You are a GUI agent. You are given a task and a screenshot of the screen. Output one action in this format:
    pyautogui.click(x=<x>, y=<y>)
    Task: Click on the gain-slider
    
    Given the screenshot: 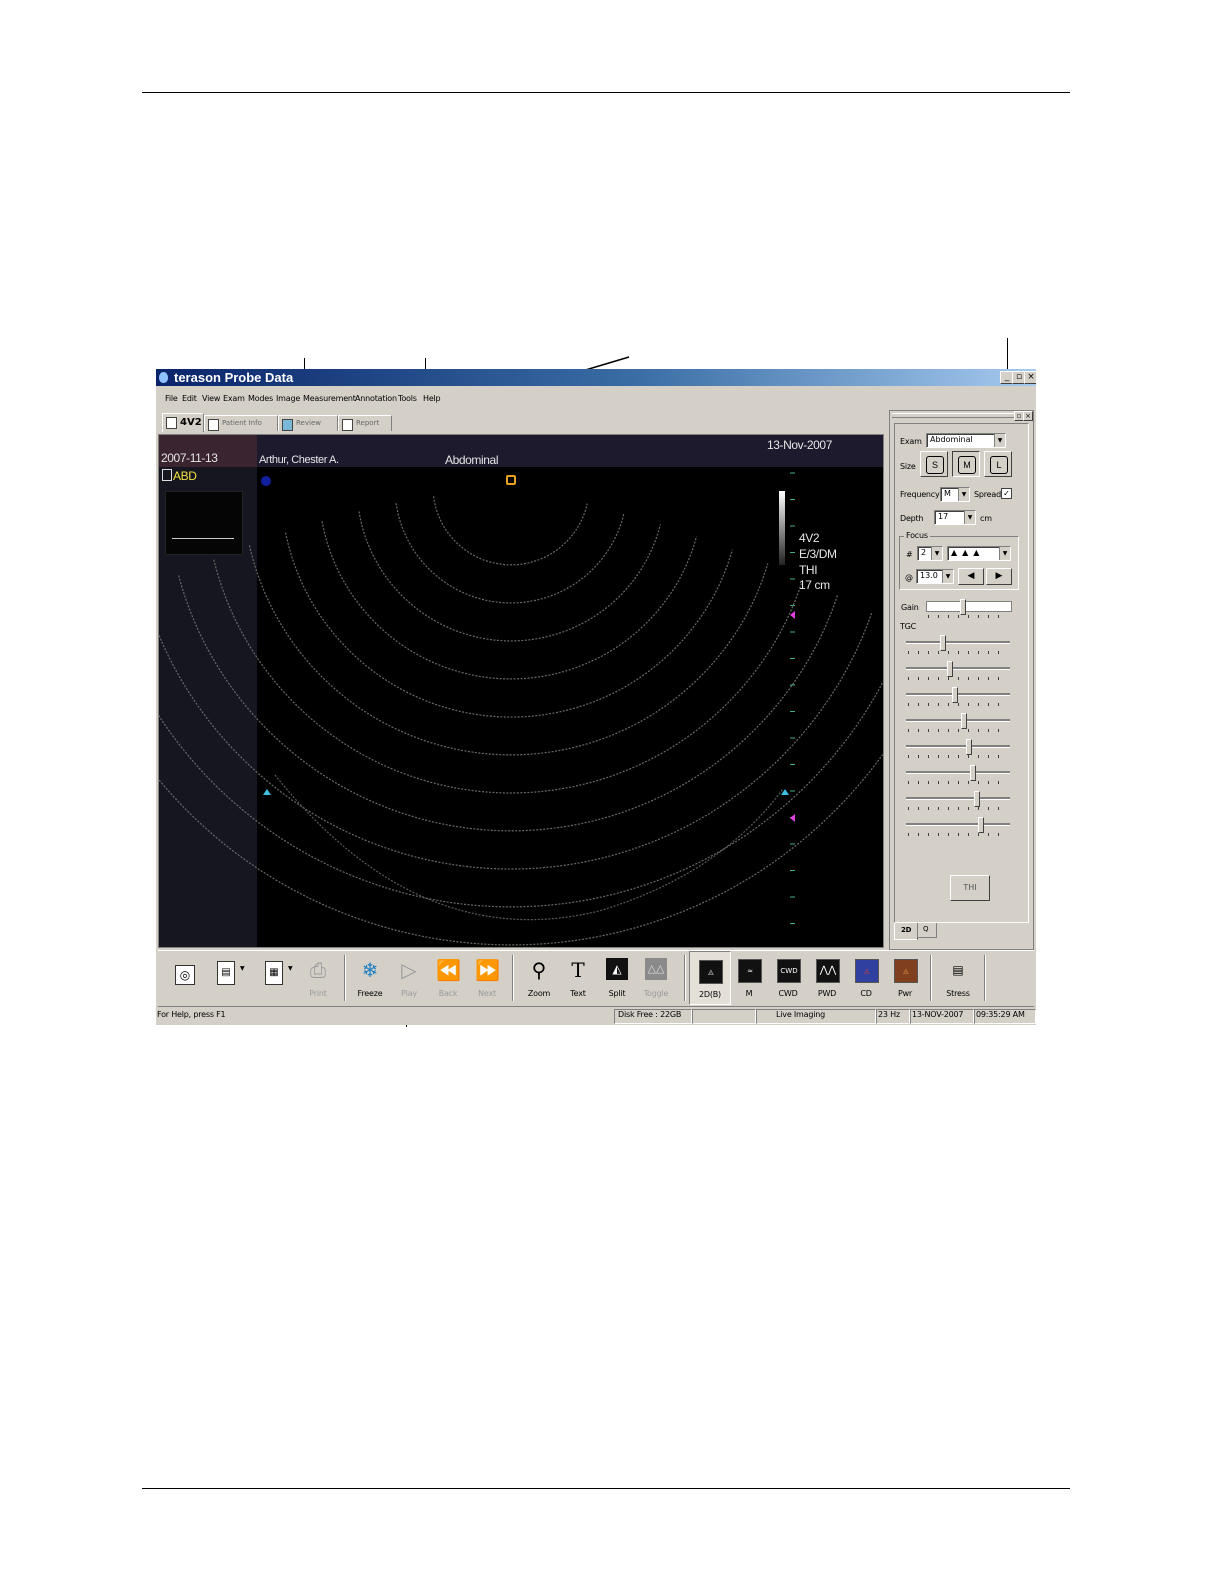 What is the action you would take?
    pyautogui.click(x=969, y=609)
    